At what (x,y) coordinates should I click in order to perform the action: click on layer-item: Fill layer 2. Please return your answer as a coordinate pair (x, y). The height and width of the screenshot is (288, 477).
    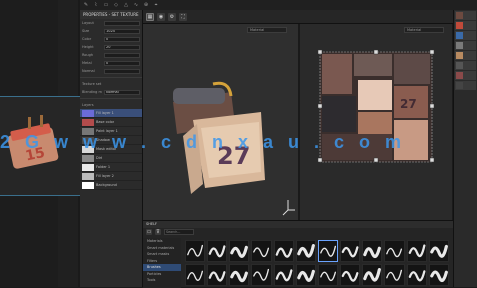
    Looking at the image, I should click on (111, 176).